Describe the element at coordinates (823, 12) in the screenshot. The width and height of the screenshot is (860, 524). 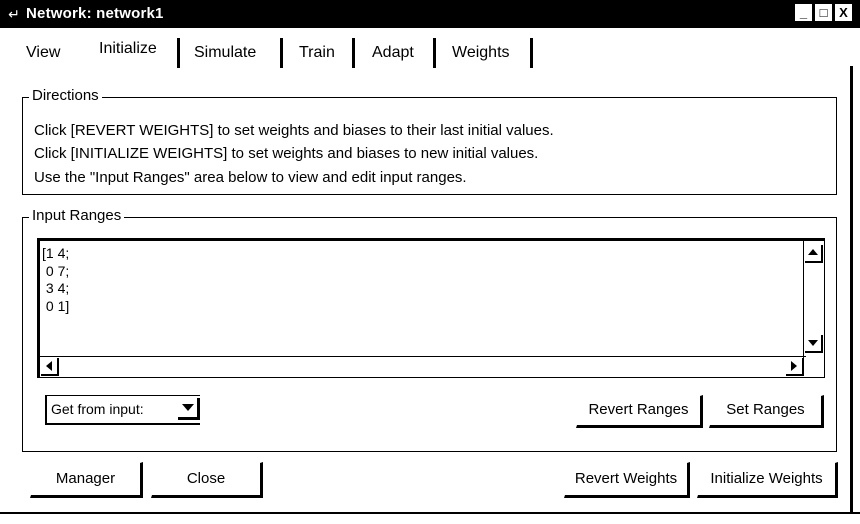
I see `maximize-button: □` at that location.